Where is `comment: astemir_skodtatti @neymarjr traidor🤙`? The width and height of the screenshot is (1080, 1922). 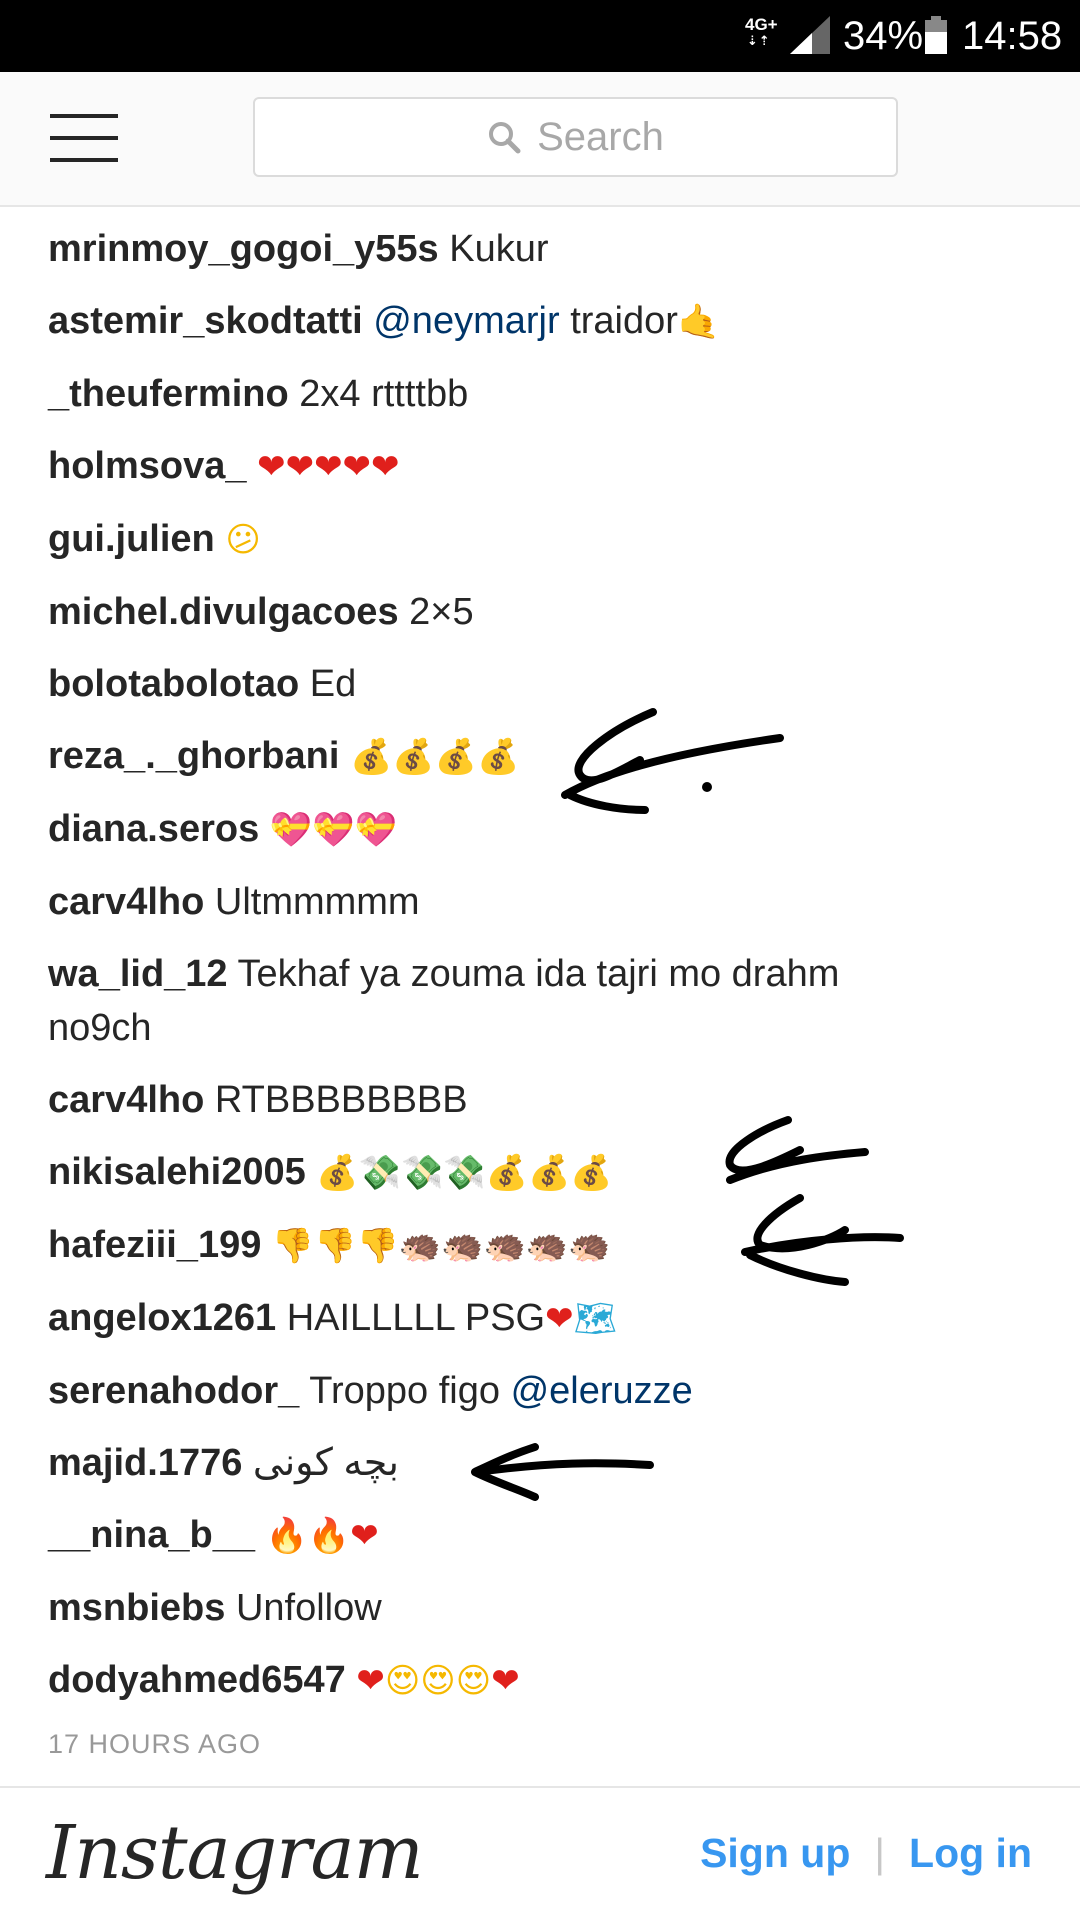
comment: astemir_skodtatti @neymarjr traidor🤙 is located at coordinates (548, 321).